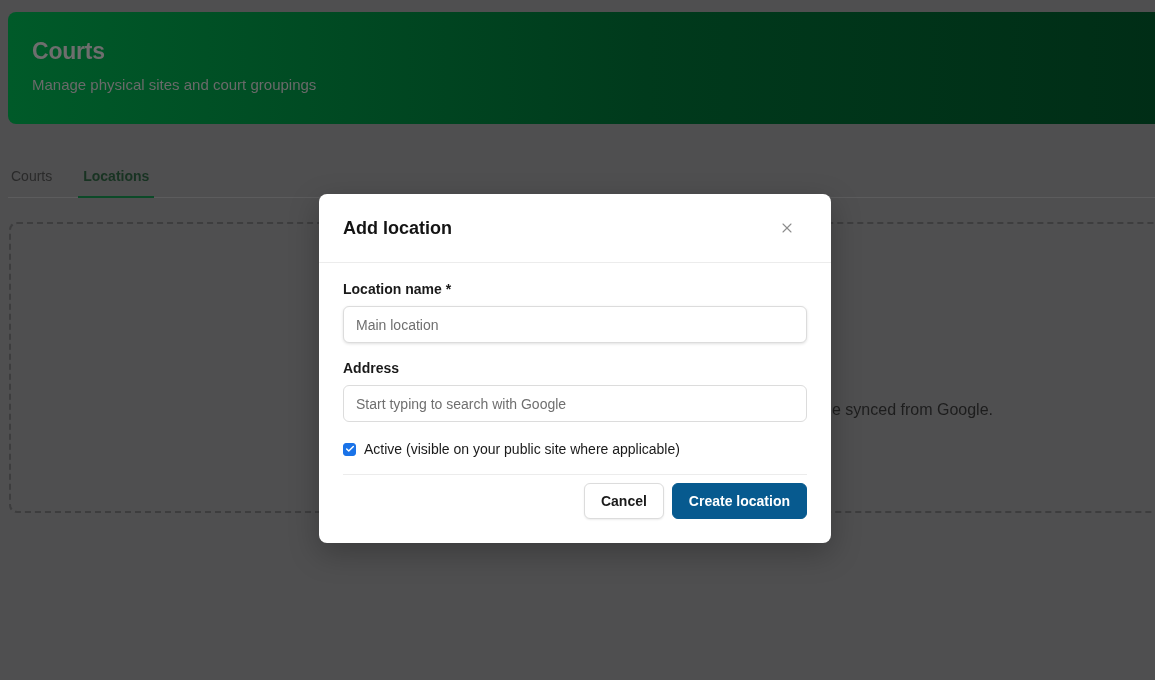 This screenshot has height=680, width=1155. I want to click on input-field: Start typing to search with Google, so click(575, 403).